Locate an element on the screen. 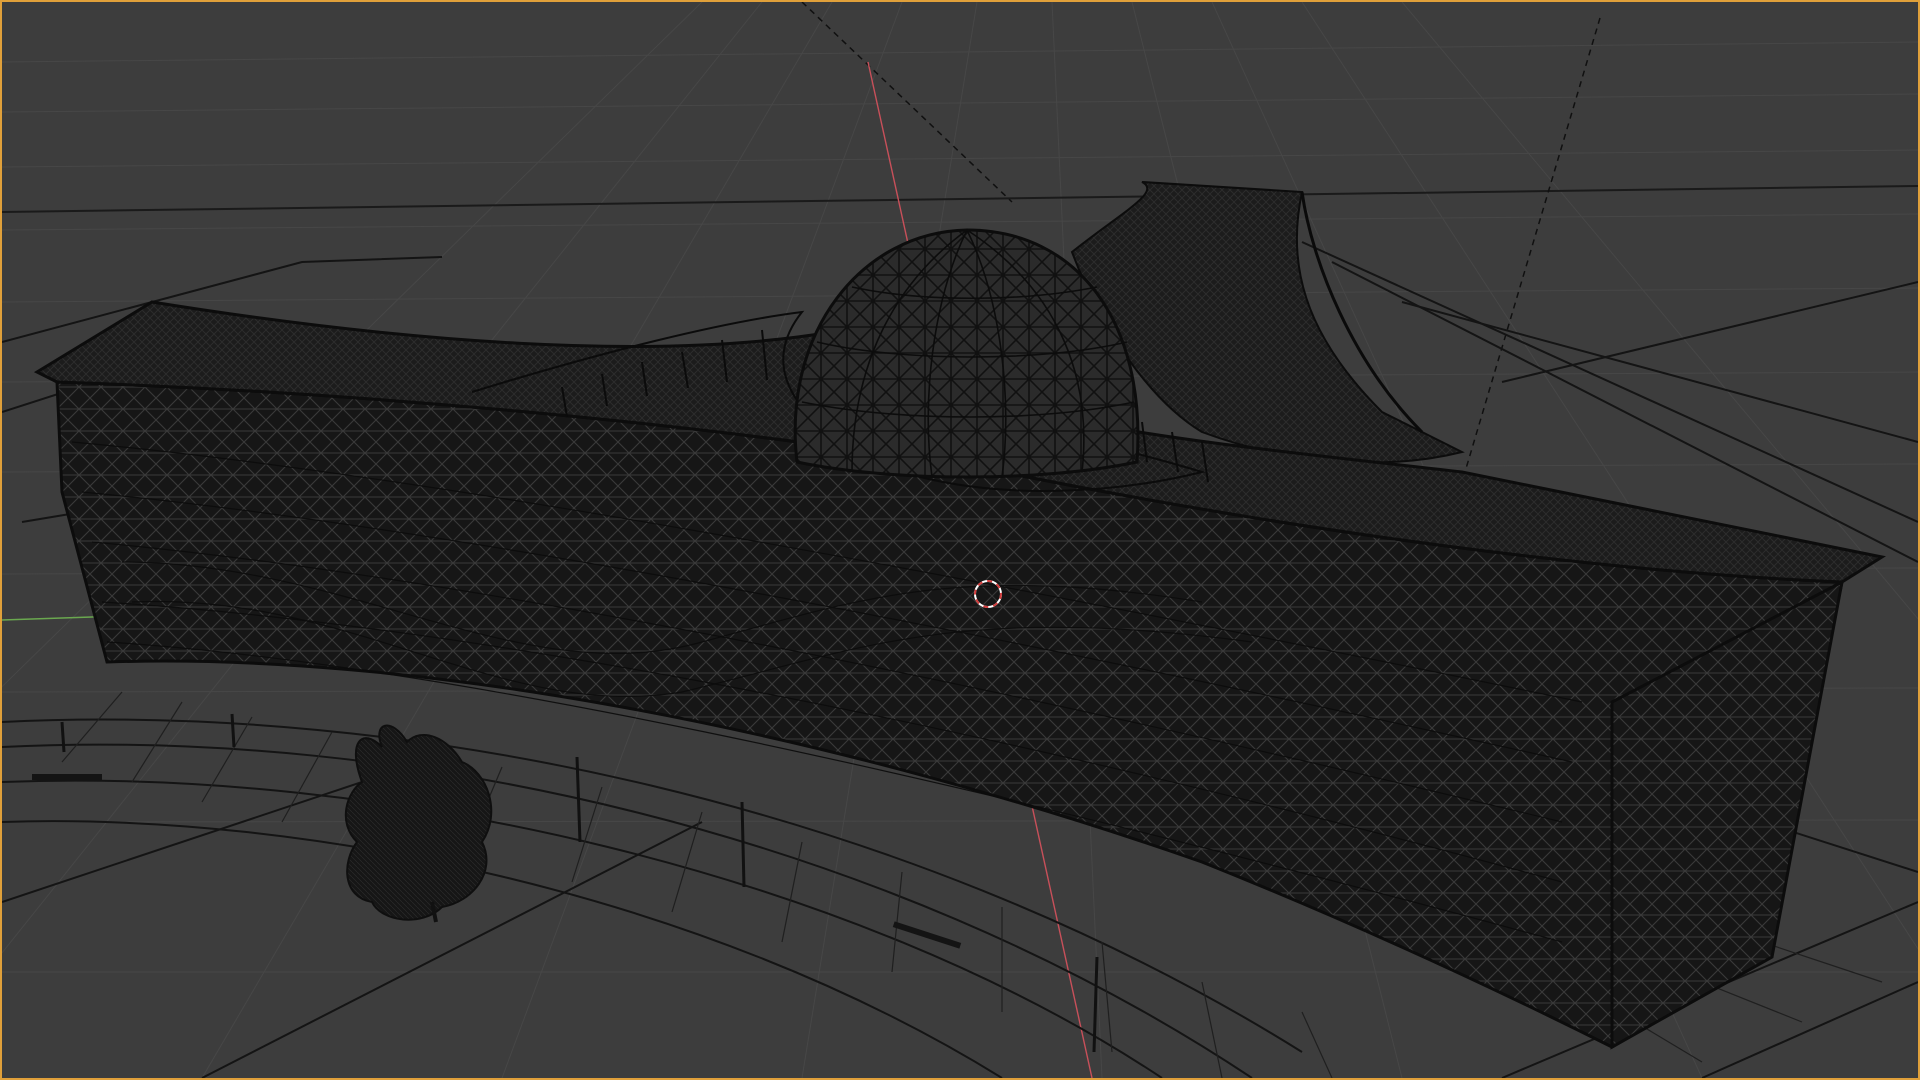 The image size is (1920, 1080). horizon-line is located at coordinates (960, 199).